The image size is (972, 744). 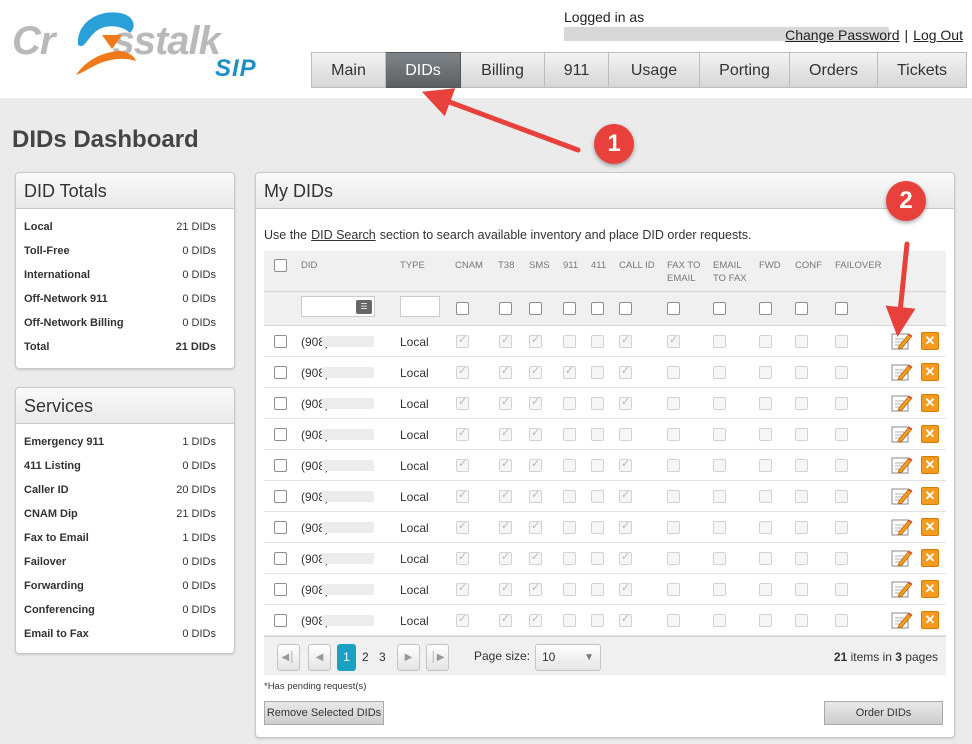 What do you see at coordinates (469, 265) in the screenshot?
I see `col-cnam: CNAM` at bounding box center [469, 265].